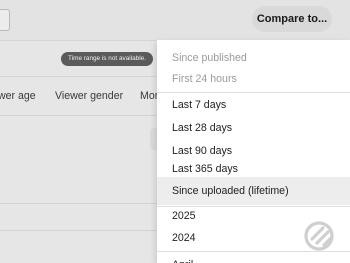 The height and width of the screenshot is (263, 350). Describe the element at coordinates (209, 58) in the screenshot. I see `menu-item-since-published: Since published` at that location.